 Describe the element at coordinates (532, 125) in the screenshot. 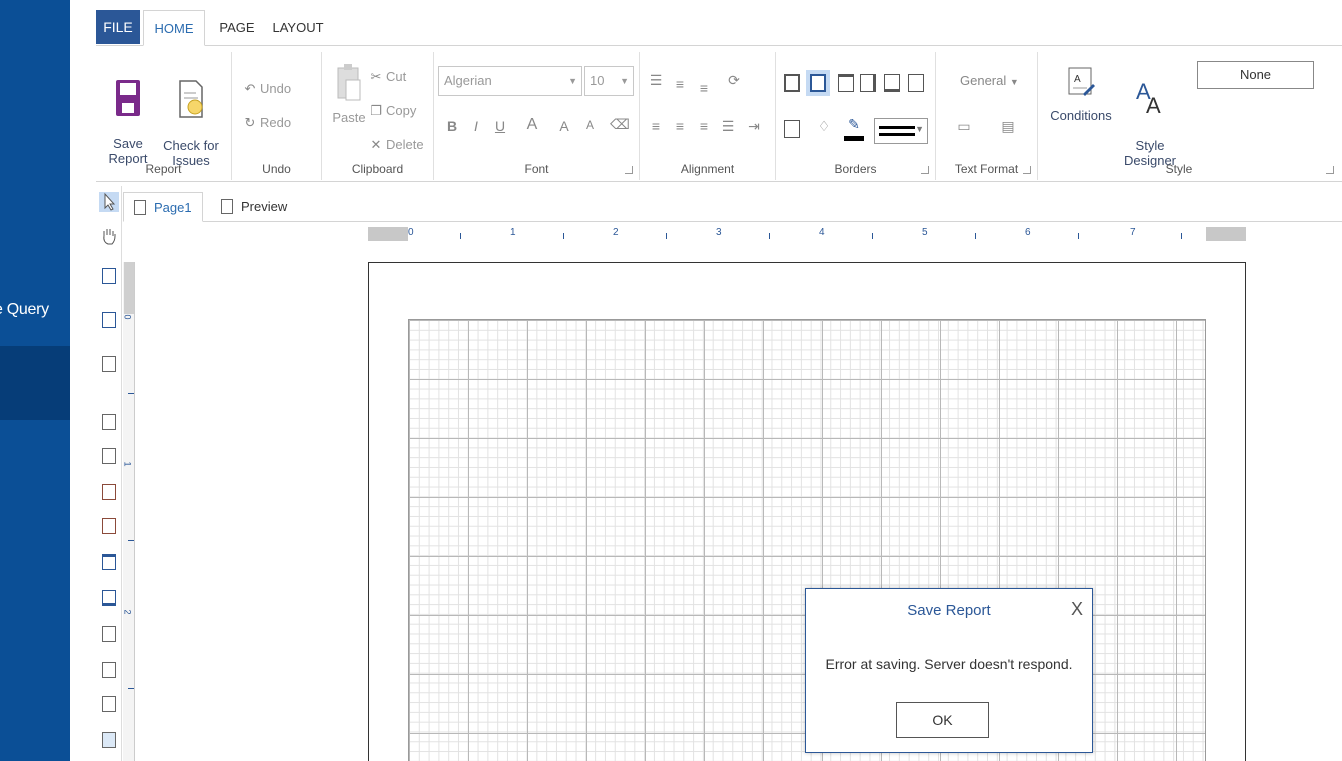

I see `font-color-button: A` at that location.